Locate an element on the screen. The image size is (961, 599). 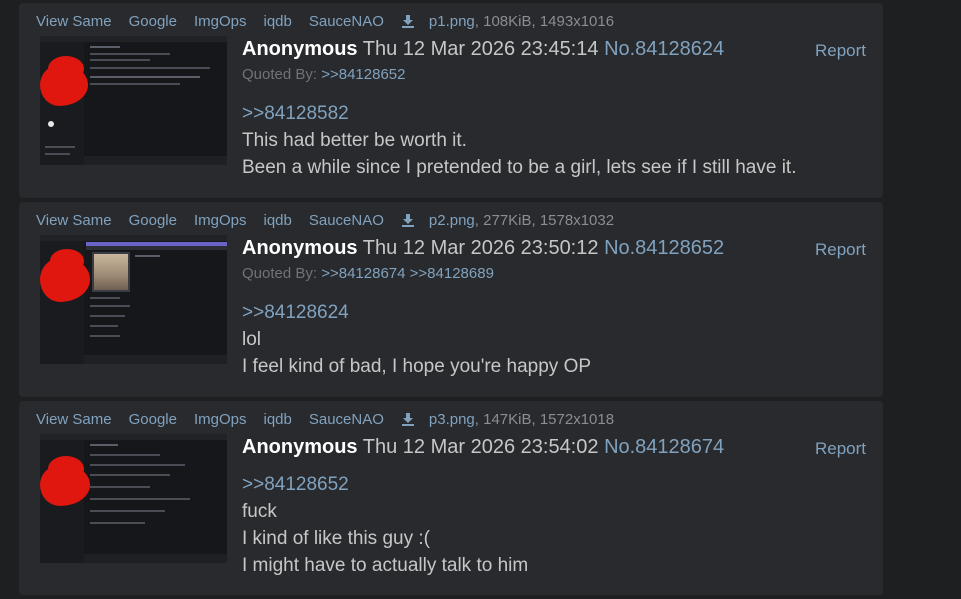
quoted-by: Quoted By: >>84128652 is located at coordinates (323, 74).